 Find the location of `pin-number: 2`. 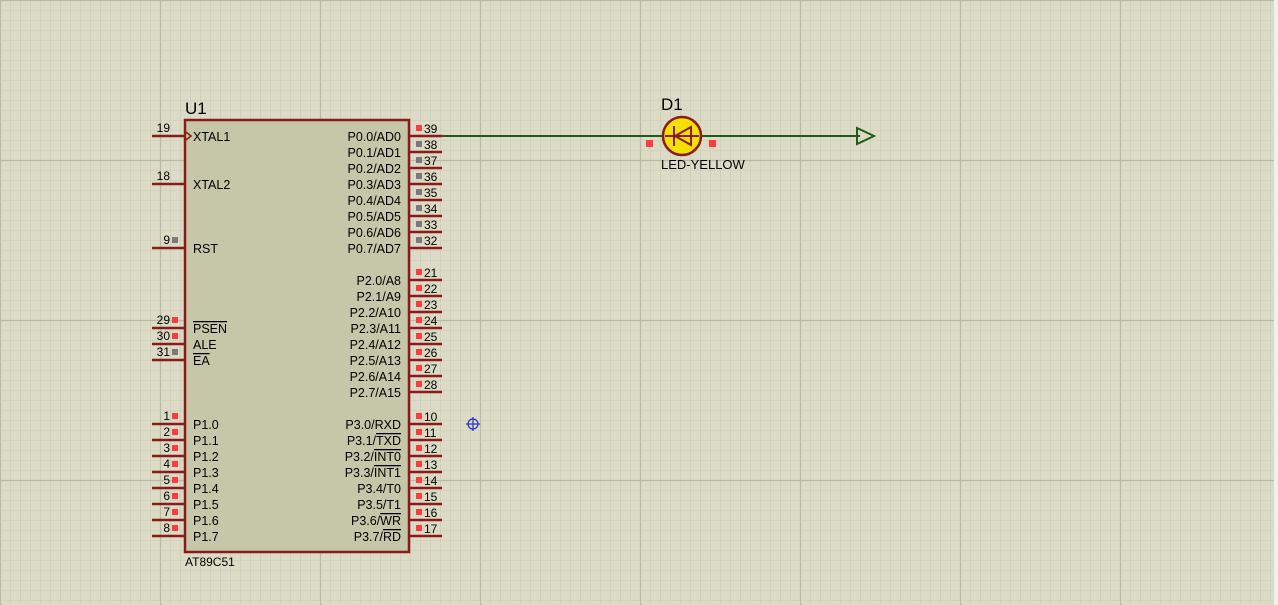

pin-number: 2 is located at coordinates (166, 432).